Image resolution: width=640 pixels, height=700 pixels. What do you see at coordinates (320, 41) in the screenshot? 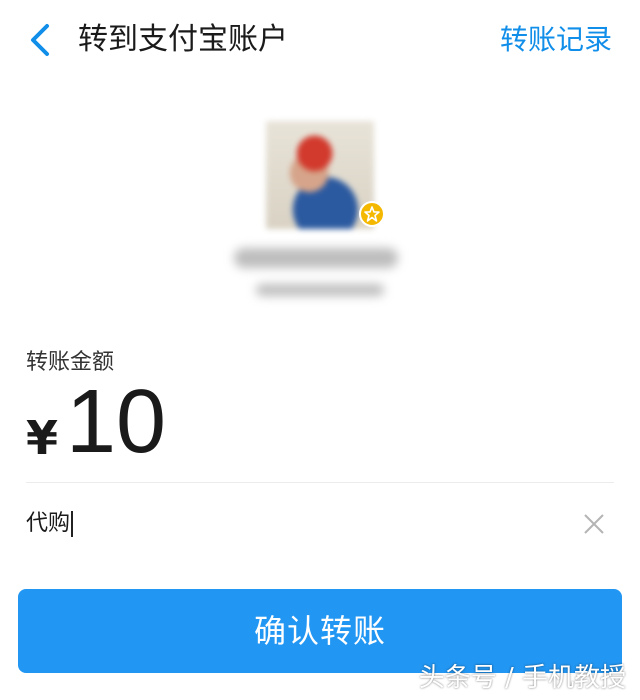
I see `navigation-bar: 转到支付宝账户 转账记录` at bounding box center [320, 41].